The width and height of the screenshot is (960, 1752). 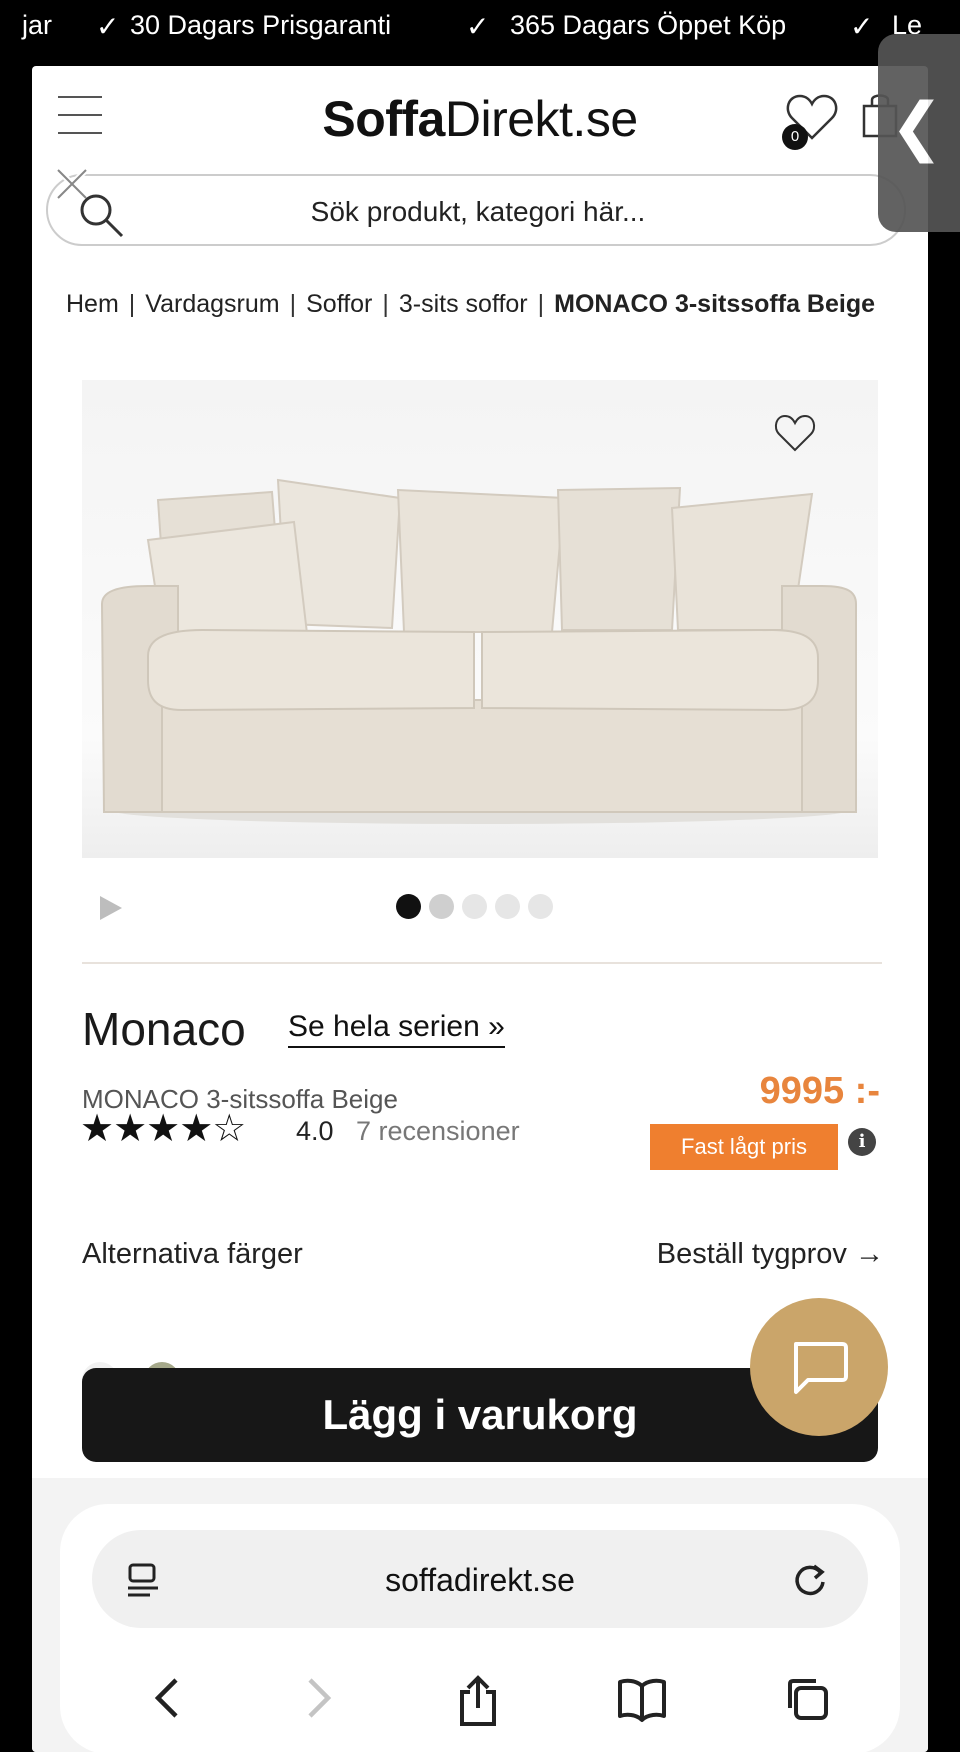 I want to click on close-icon, so click(x=72, y=184).